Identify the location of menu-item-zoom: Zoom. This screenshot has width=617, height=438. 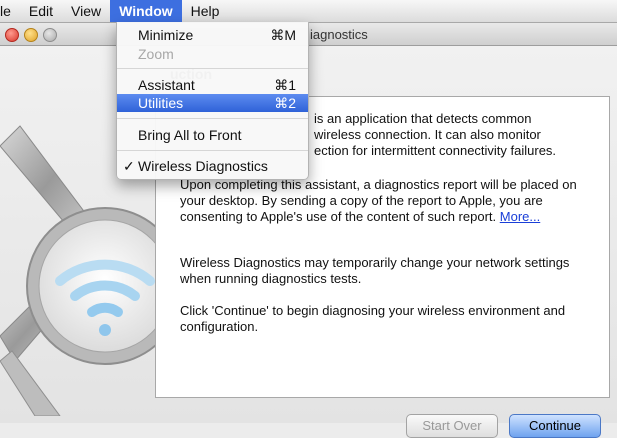
(212, 54).